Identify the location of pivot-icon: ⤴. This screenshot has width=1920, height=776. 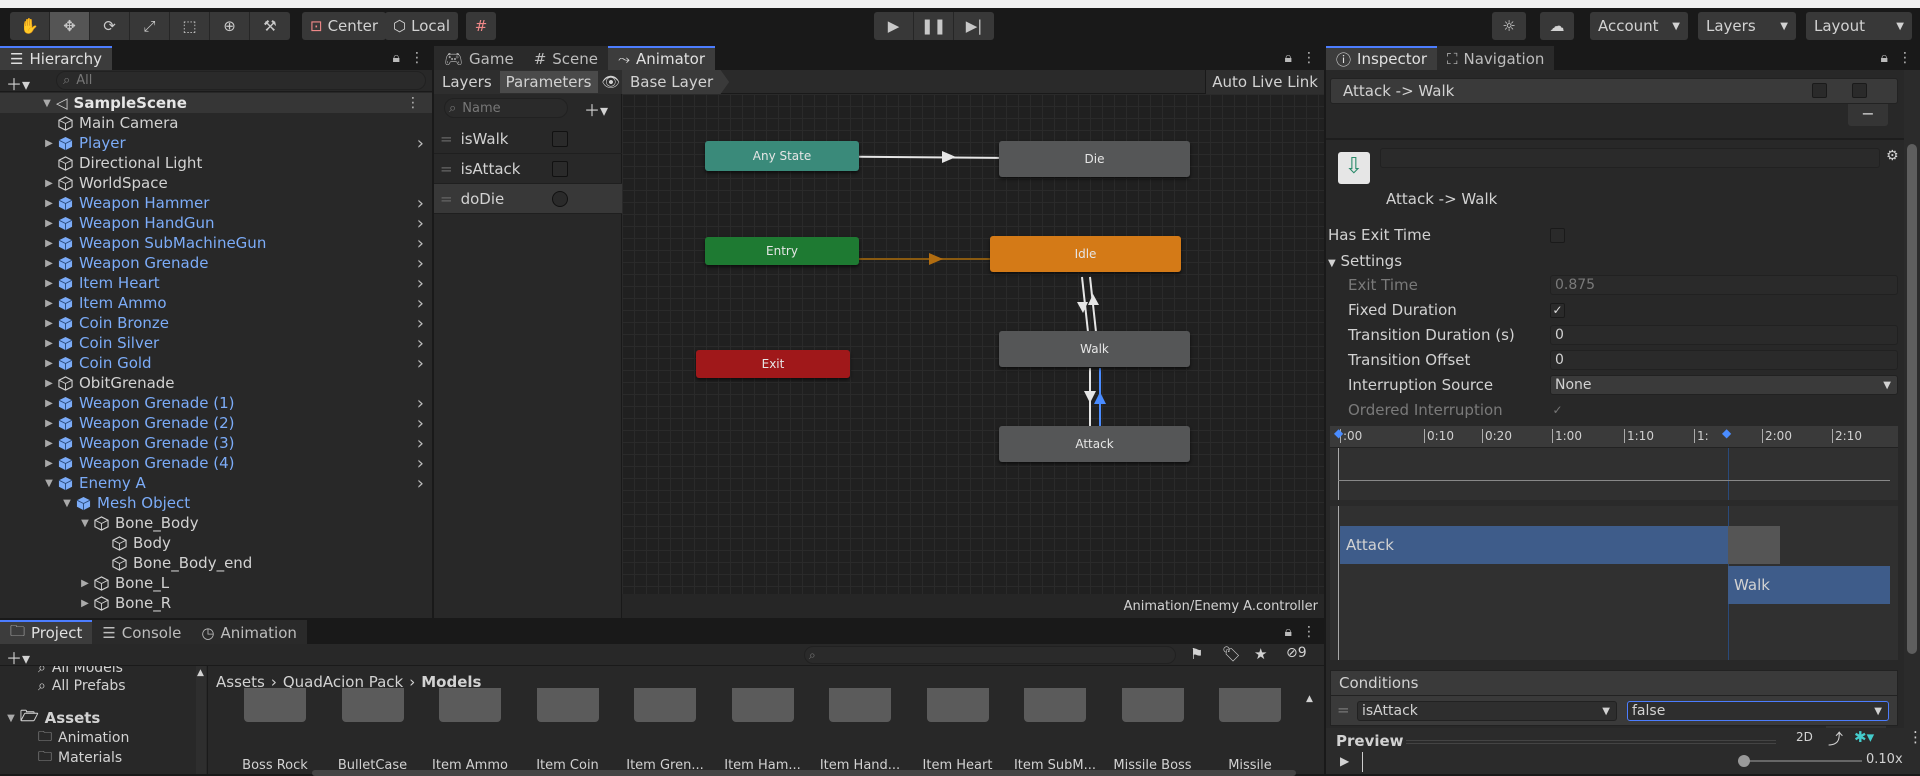
(1835, 738).